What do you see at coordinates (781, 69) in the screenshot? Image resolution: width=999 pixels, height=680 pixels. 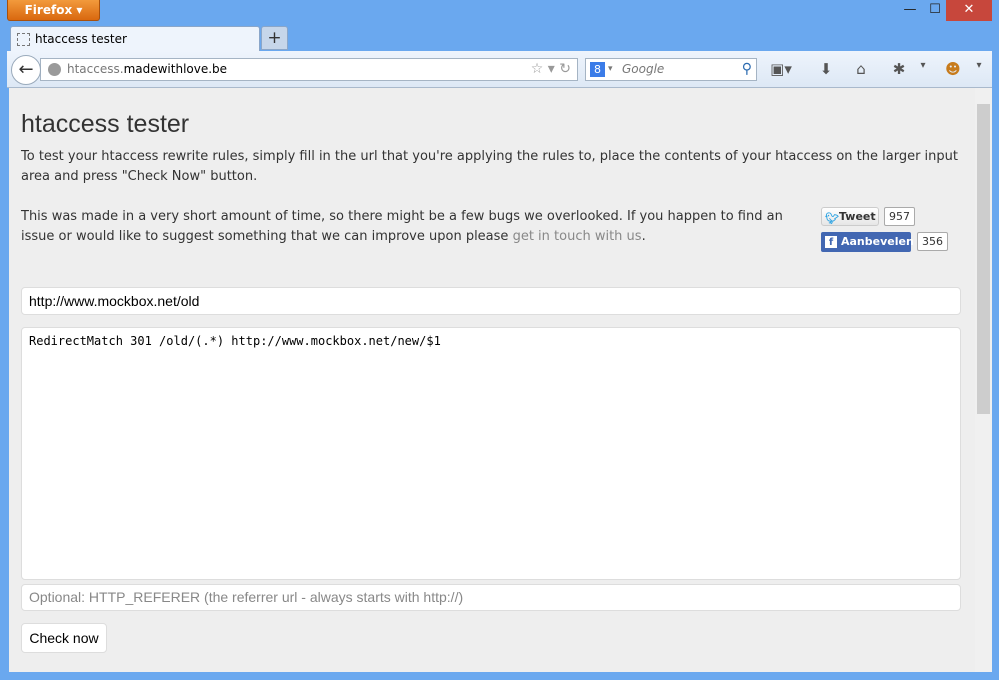 I see `bookmarks-icon: ▣▾` at bounding box center [781, 69].